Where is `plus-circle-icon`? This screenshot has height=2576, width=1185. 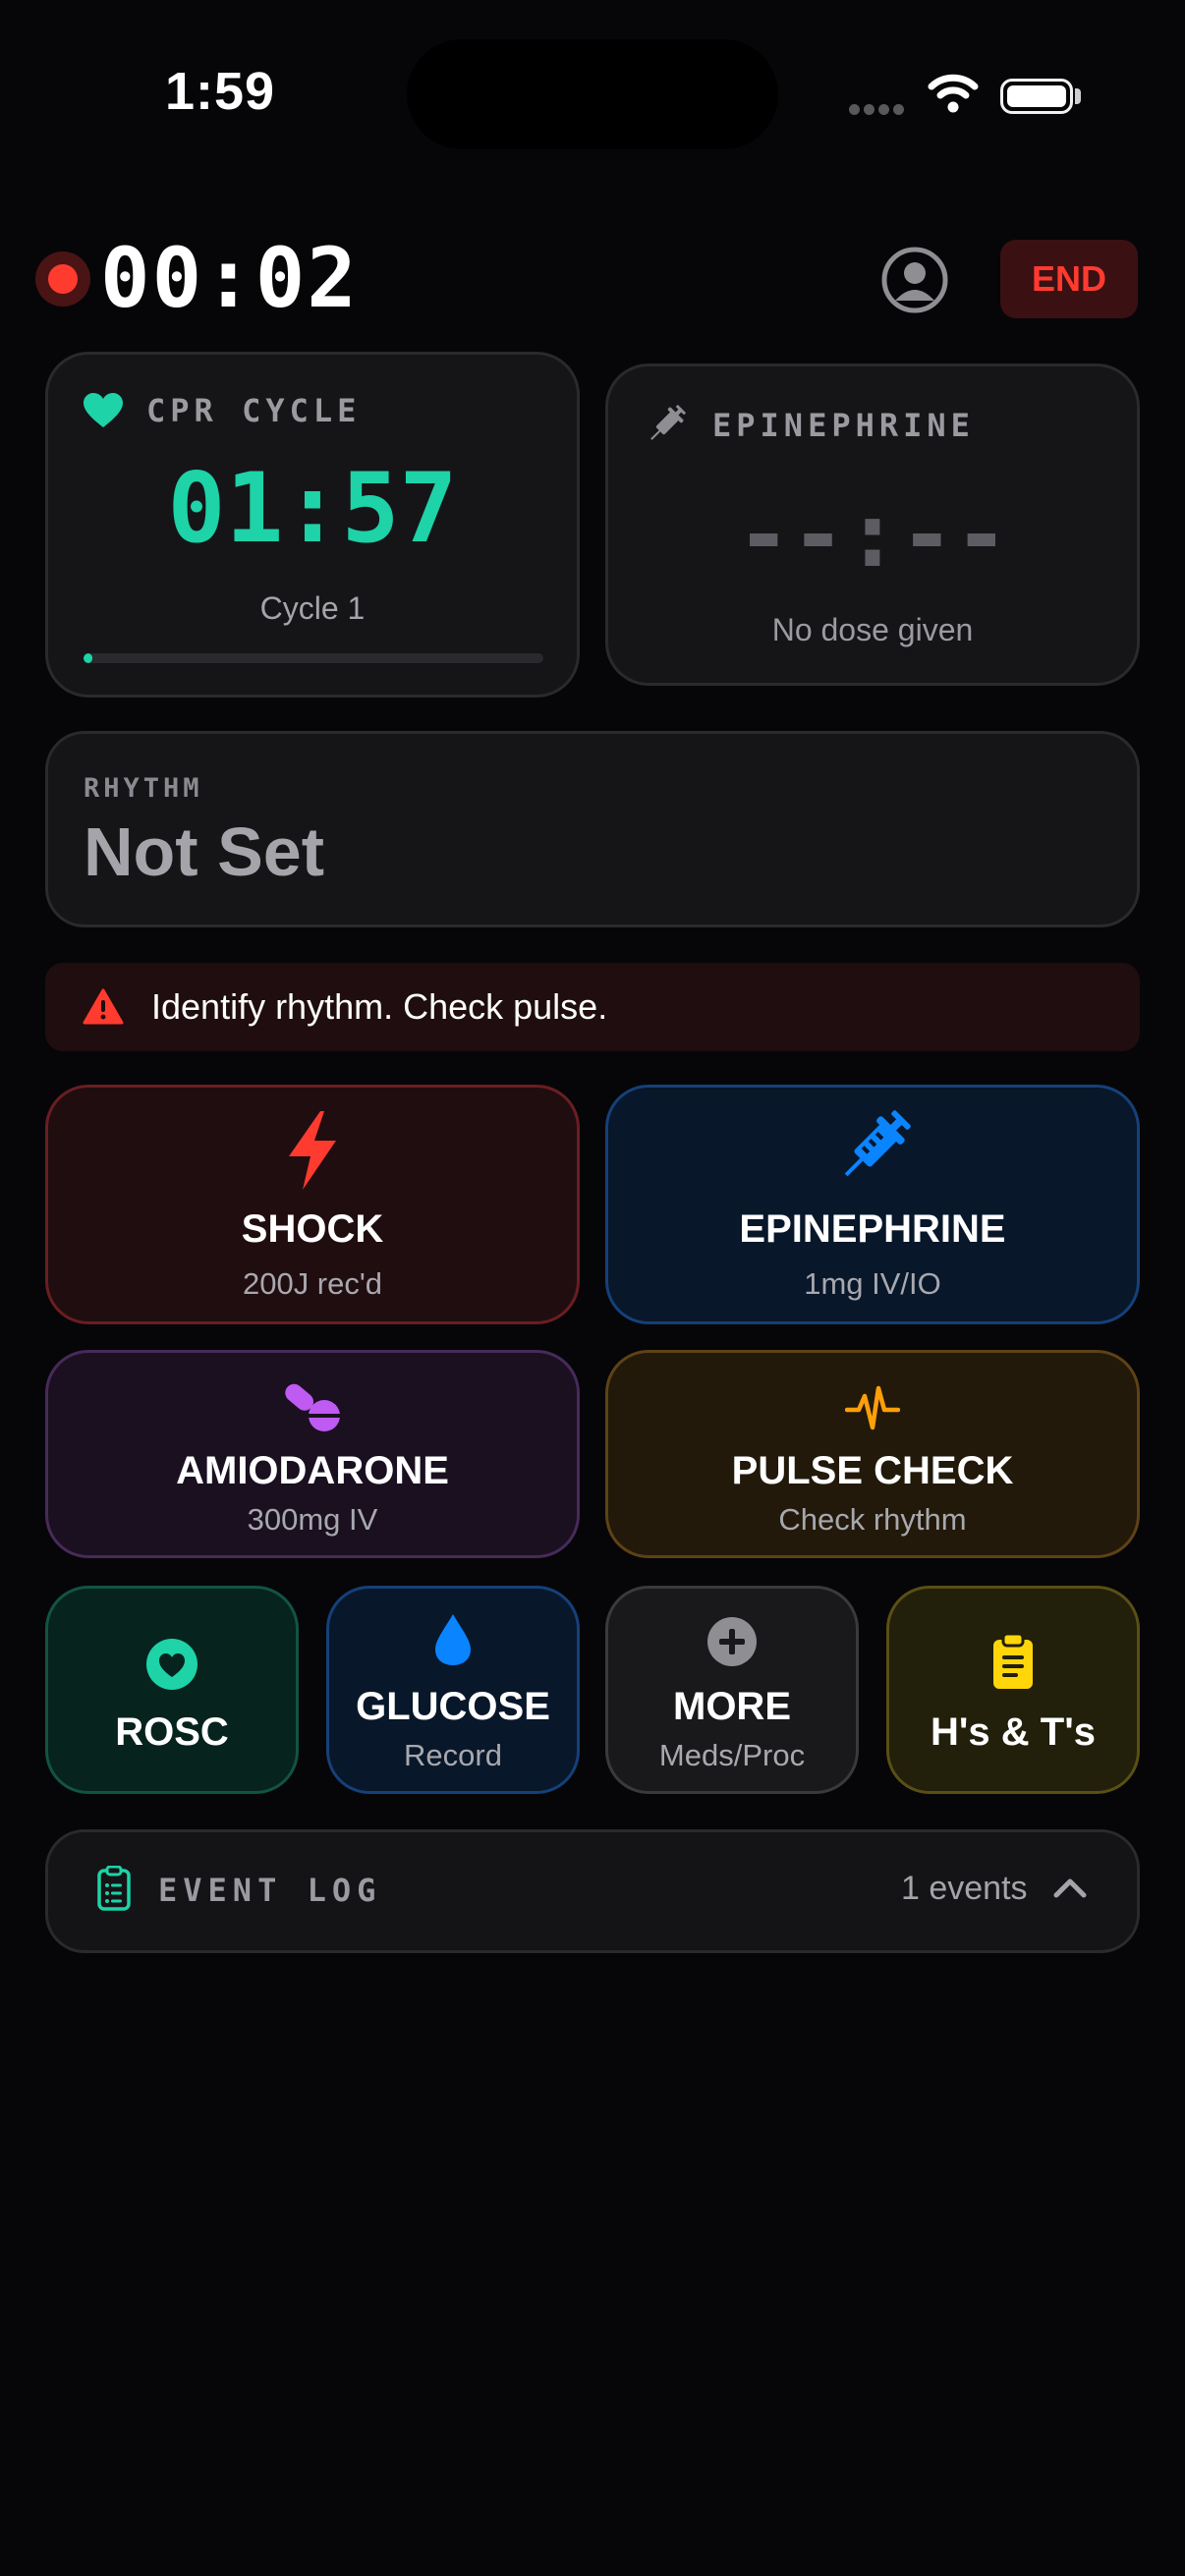
plus-circle-icon is located at coordinates (732, 1641).